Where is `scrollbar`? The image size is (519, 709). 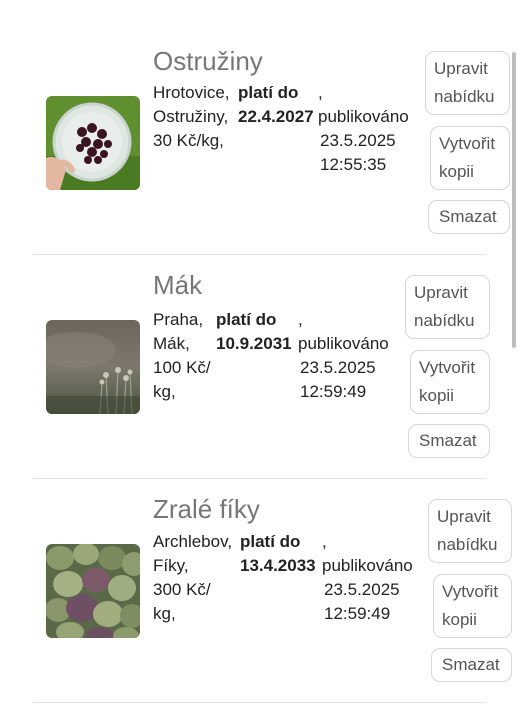 scrollbar is located at coordinates (514, 200).